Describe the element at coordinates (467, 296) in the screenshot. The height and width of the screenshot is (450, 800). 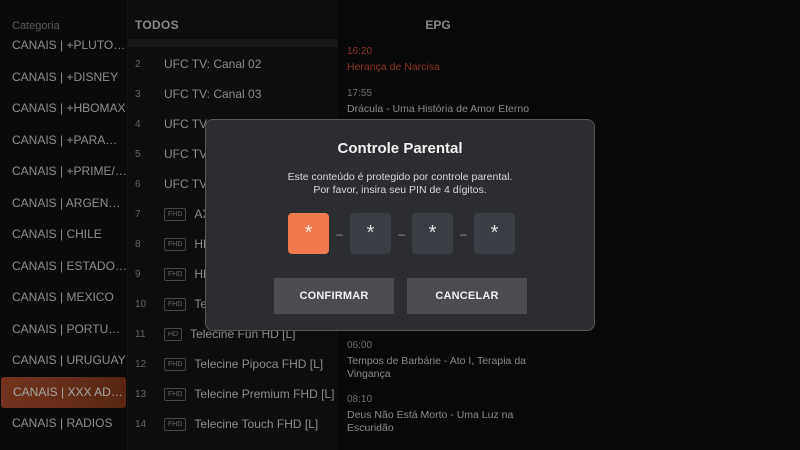
I see `cancel-button: CANCELAR` at that location.